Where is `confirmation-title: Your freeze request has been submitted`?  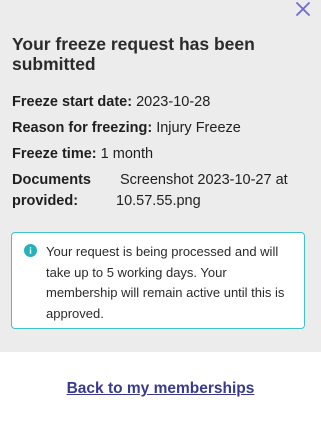 confirmation-title: Your freeze request has been submitted is located at coordinates (133, 54).